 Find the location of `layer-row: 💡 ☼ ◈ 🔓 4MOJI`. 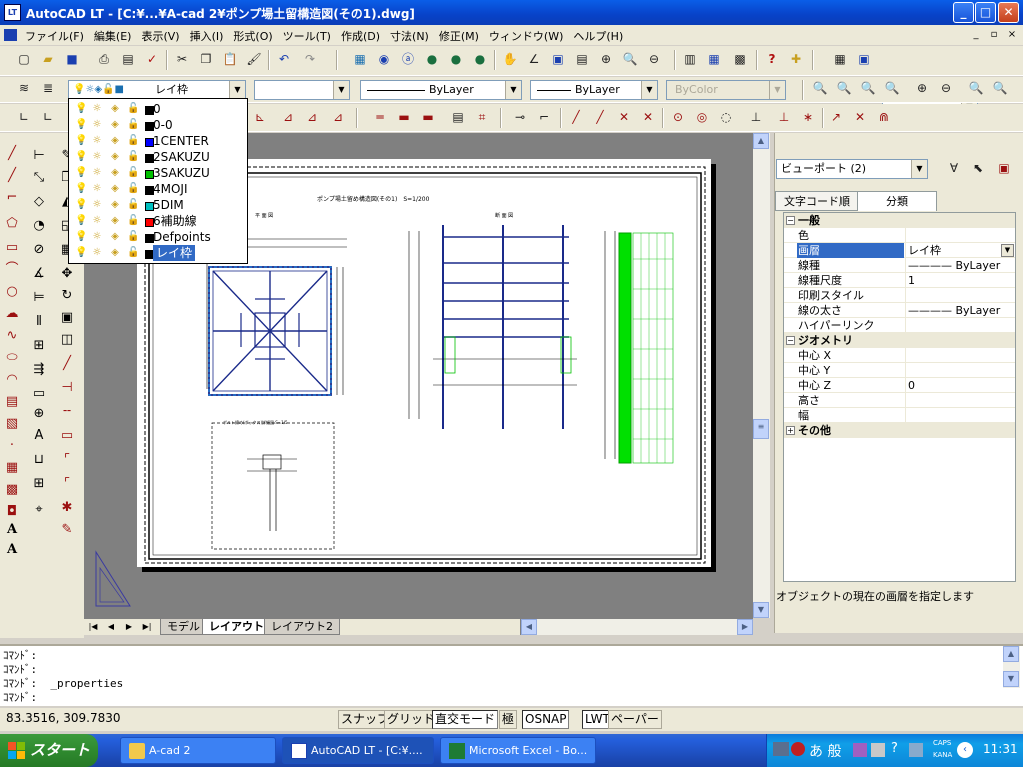

layer-row: 💡 ☼ ◈ 🔓 4MOJI is located at coordinates (158, 189).